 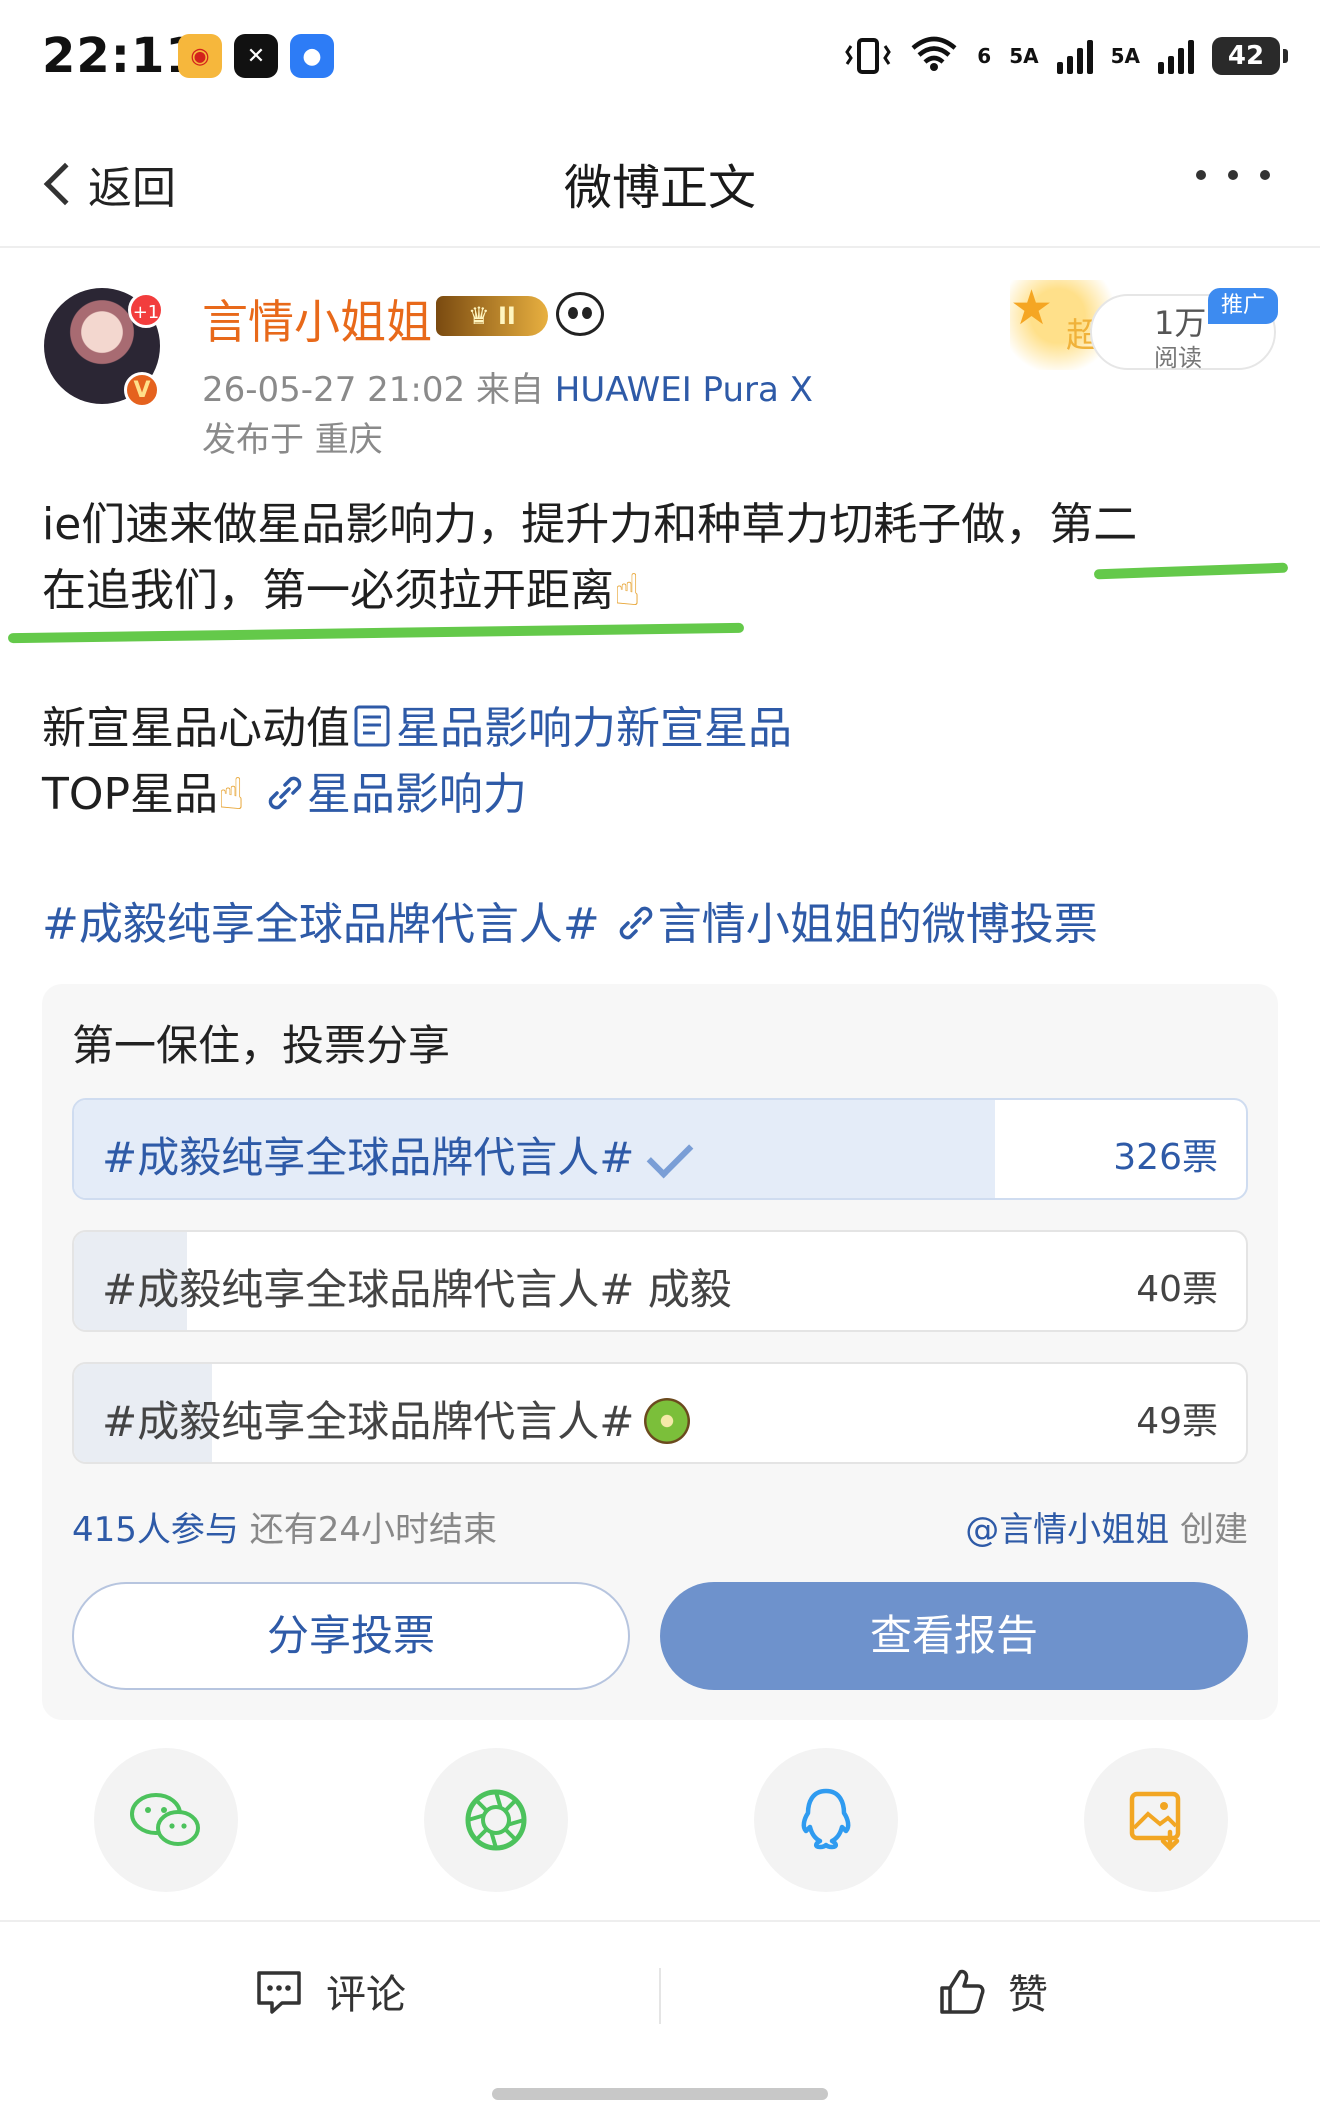 I want to click on divider, so click(x=660, y=1996).